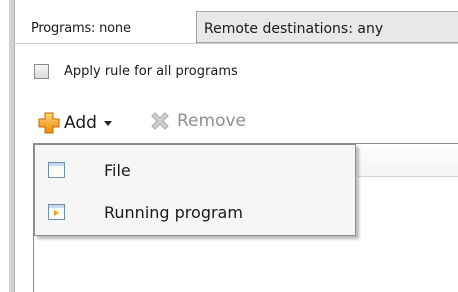 This screenshot has width=458, height=292. What do you see at coordinates (211, 121) in the screenshot?
I see `remove-button-label: Remove` at bounding box center [211, 121].